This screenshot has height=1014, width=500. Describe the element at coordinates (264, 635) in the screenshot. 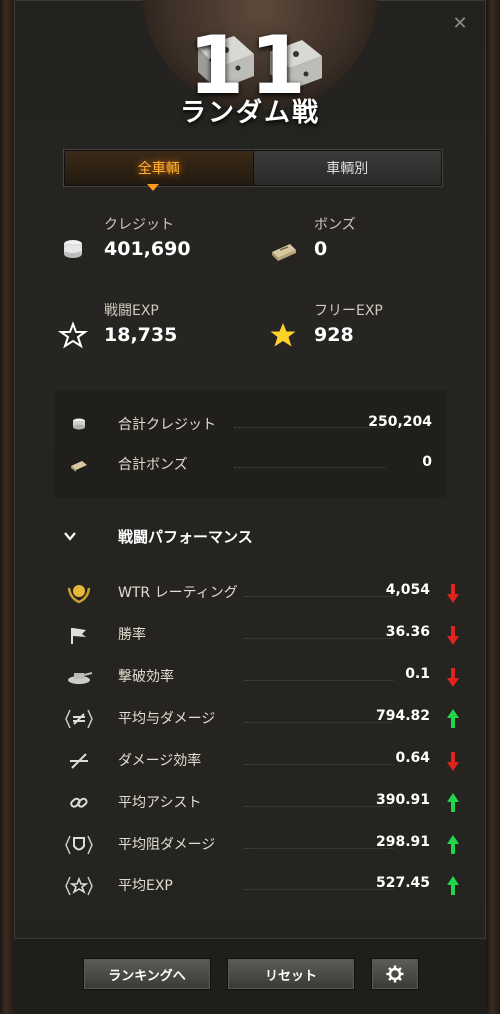

I see `performance-row-winrate: 勝率 36.36` at that location.